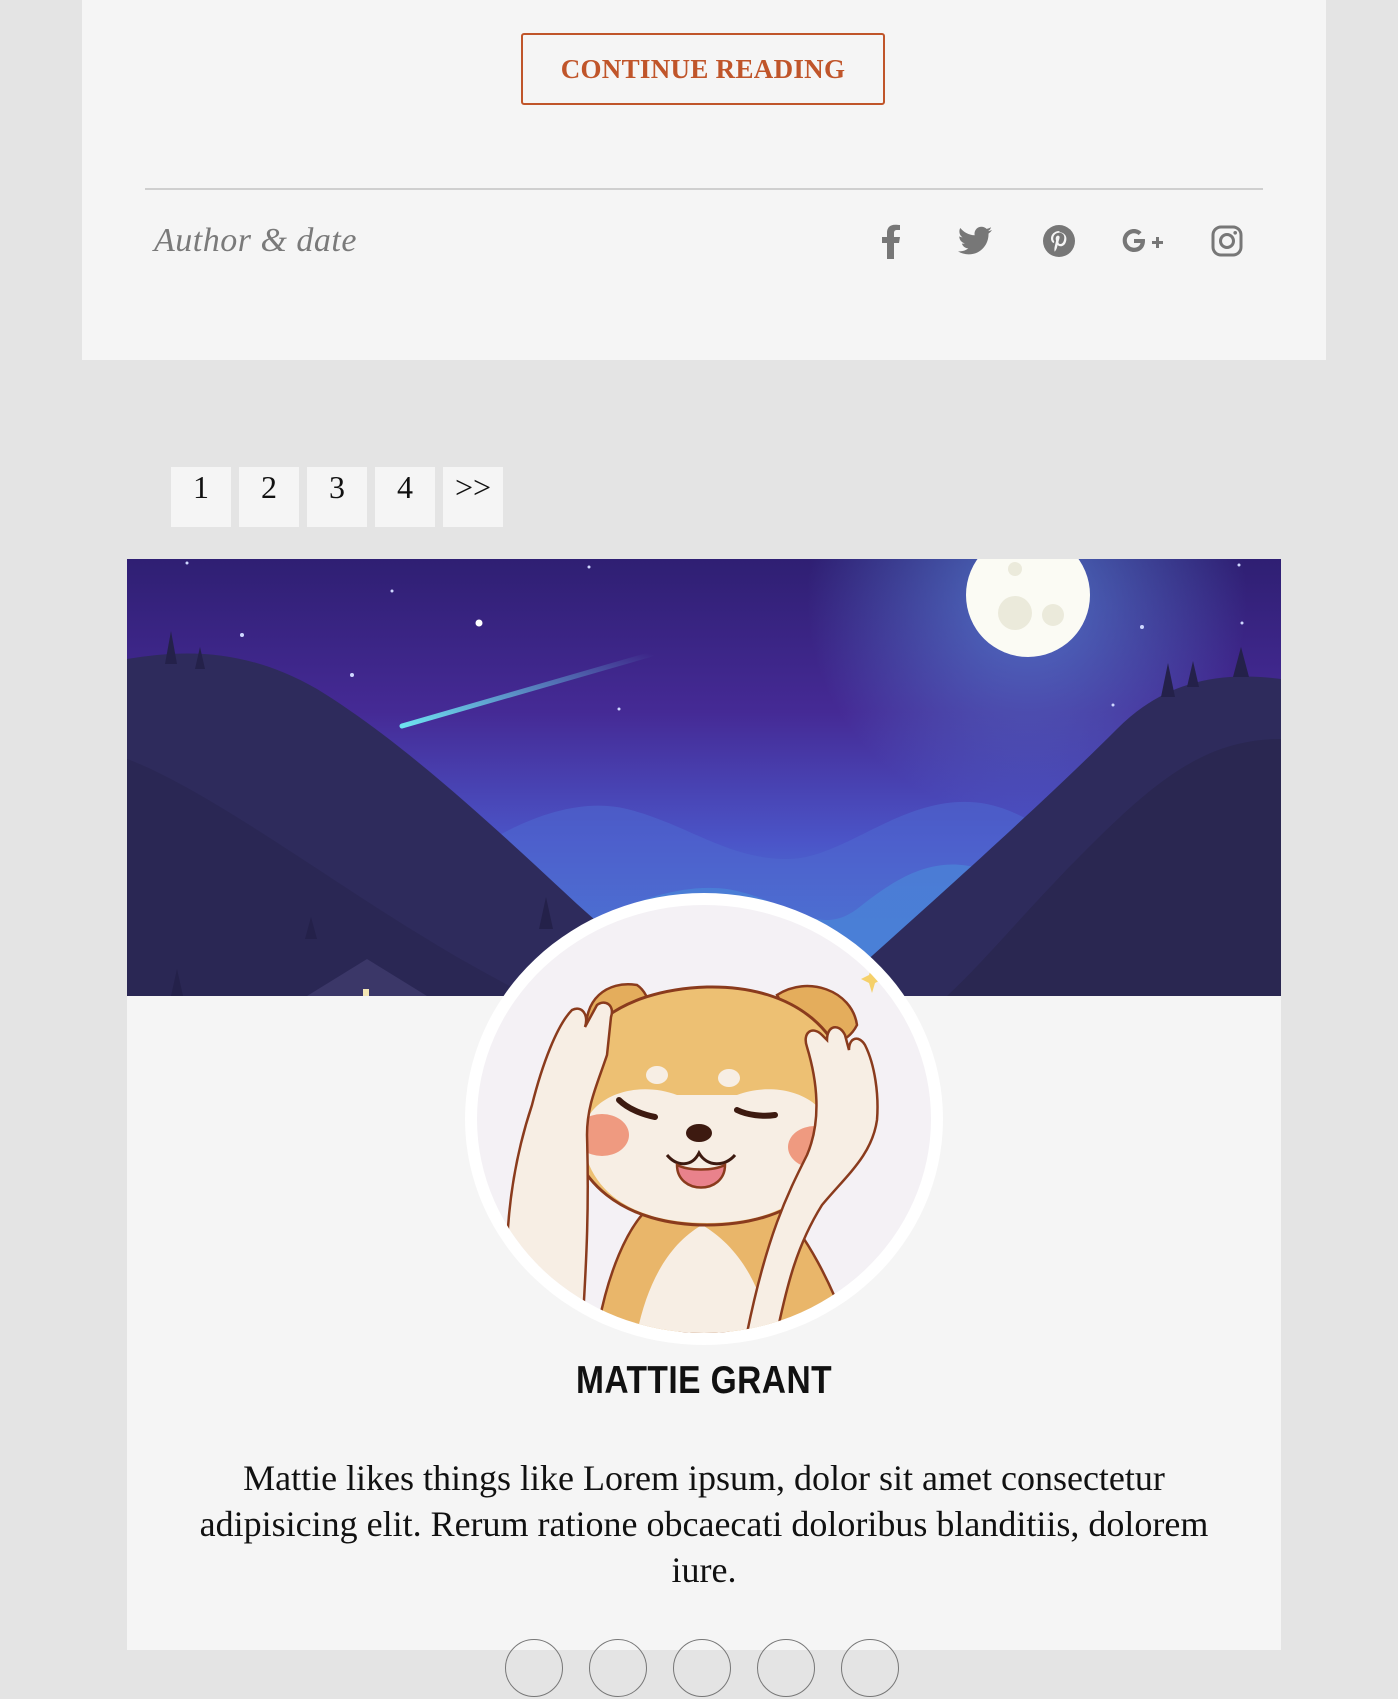  What do you see at coordinates (704, 241) in the screenshot?
I see `post-social-links` at bounding box center [704, 241].